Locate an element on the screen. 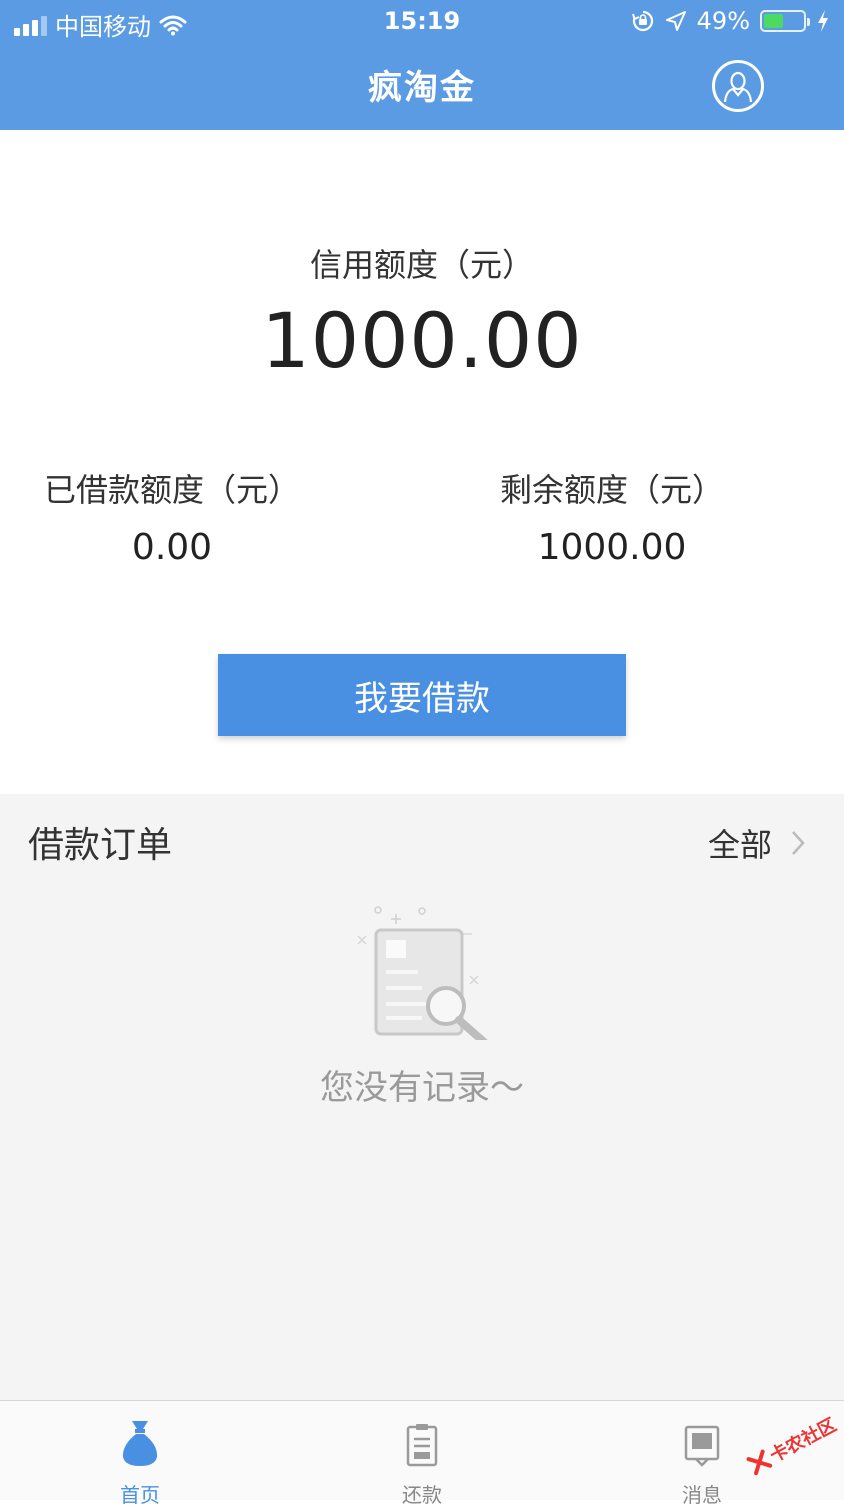 This screenshot has width=844, height=1508. tab-messages-label: 消息 is located at coordinates (702, 1495).